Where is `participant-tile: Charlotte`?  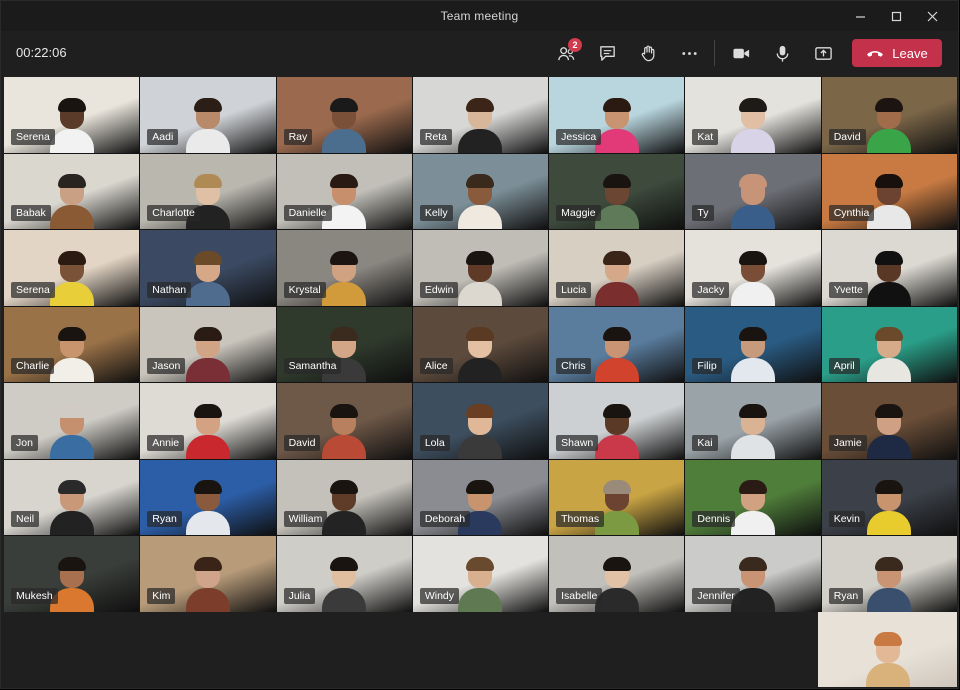 participant-tile: Charlotte is located at coordinates (208, 191).